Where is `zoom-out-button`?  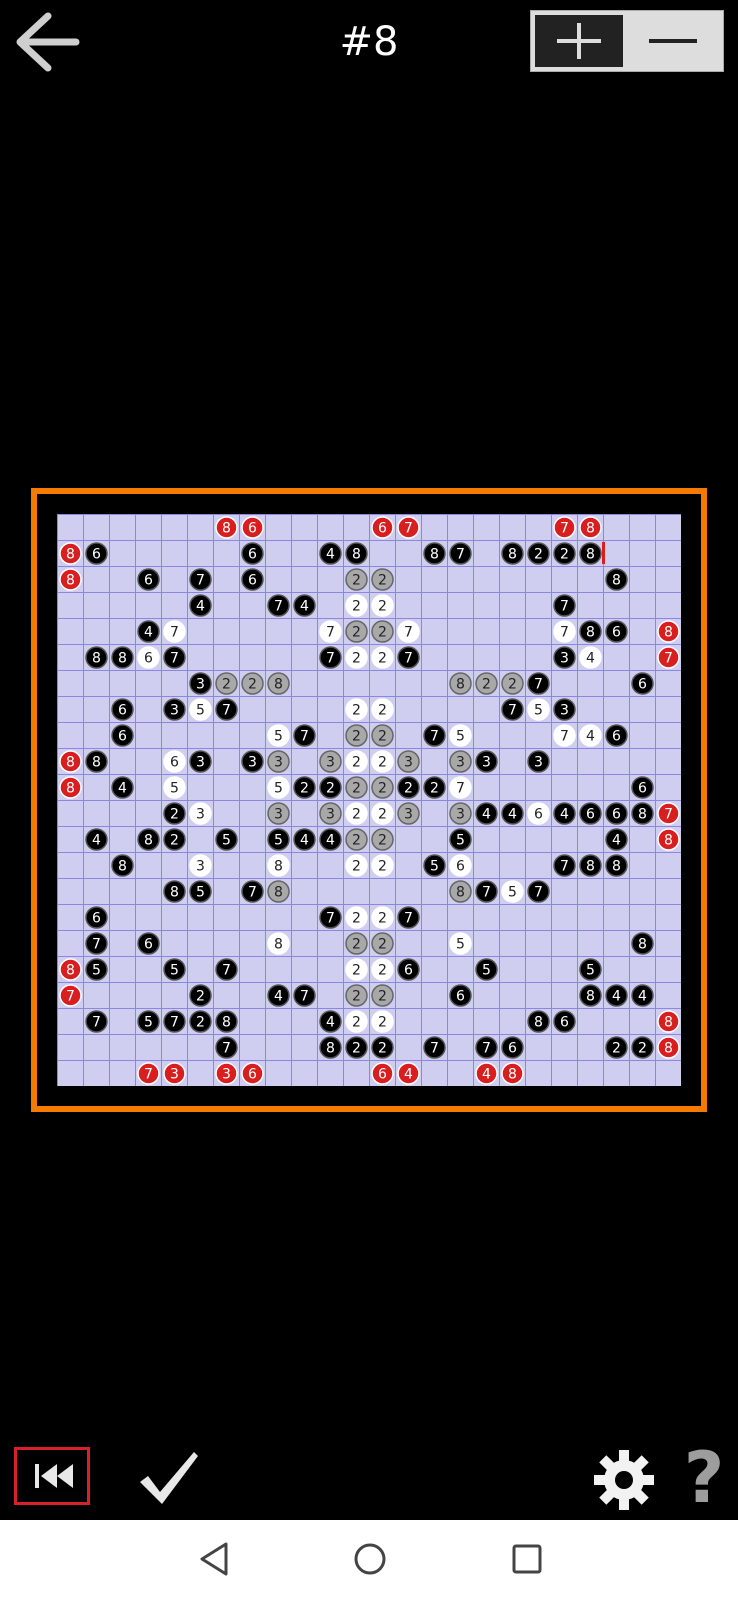 zoom-out-button is located at coordinates (673, 41).